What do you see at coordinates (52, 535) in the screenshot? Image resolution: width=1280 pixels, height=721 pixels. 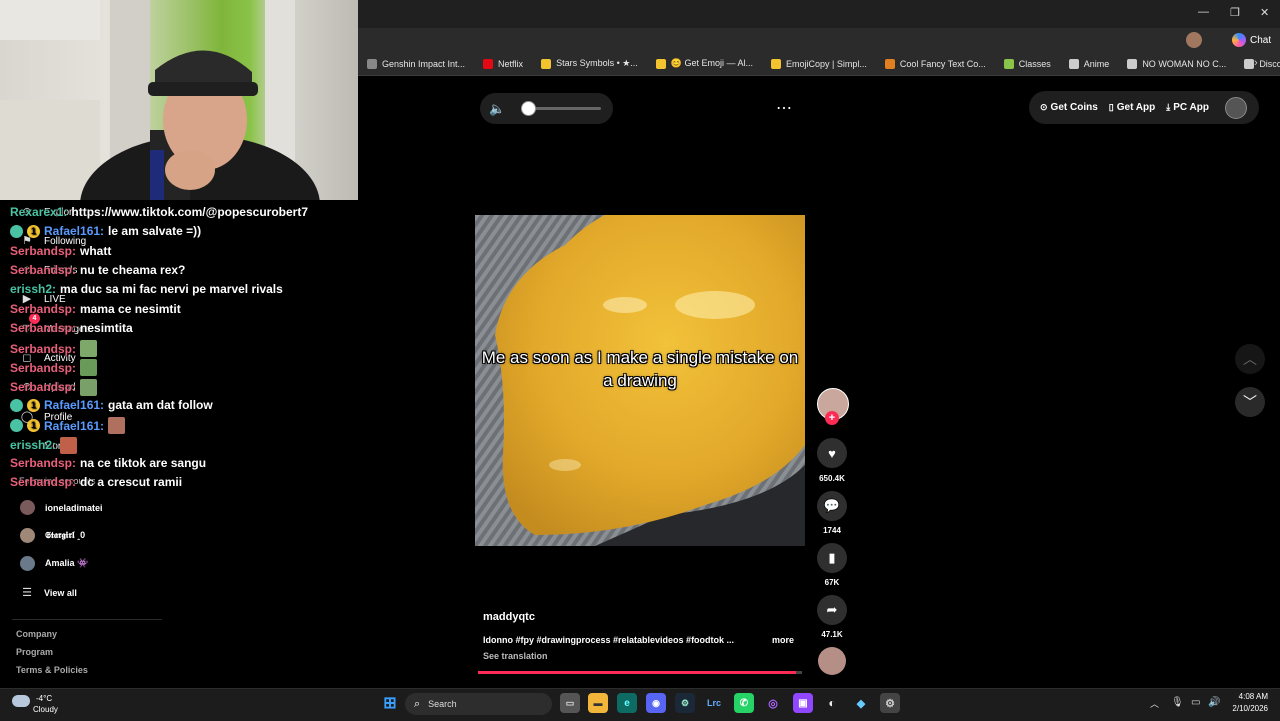 I see `following-account-item: 𝕾𝖙𝖆𝖗𝖌𝖎𝖗𝖑 ꞈ0` at bounding box center [52, 535].